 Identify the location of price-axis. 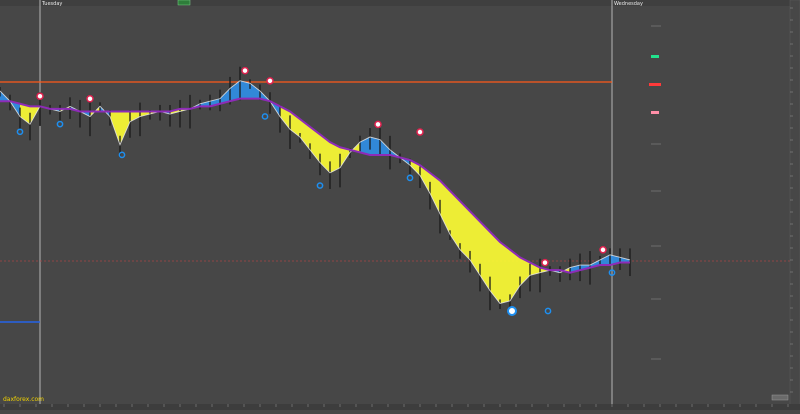
(794, 205).